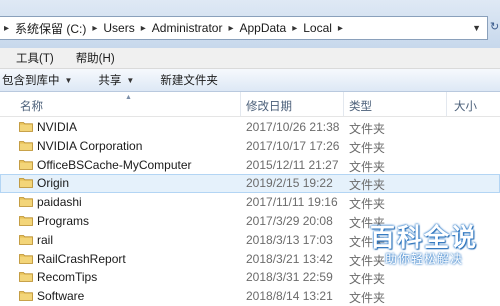 The height and width of the screenshot is (306, 500). I want to click on file-row: Origin 2019/2/15 19:22 文件夹, so click(250, 184).